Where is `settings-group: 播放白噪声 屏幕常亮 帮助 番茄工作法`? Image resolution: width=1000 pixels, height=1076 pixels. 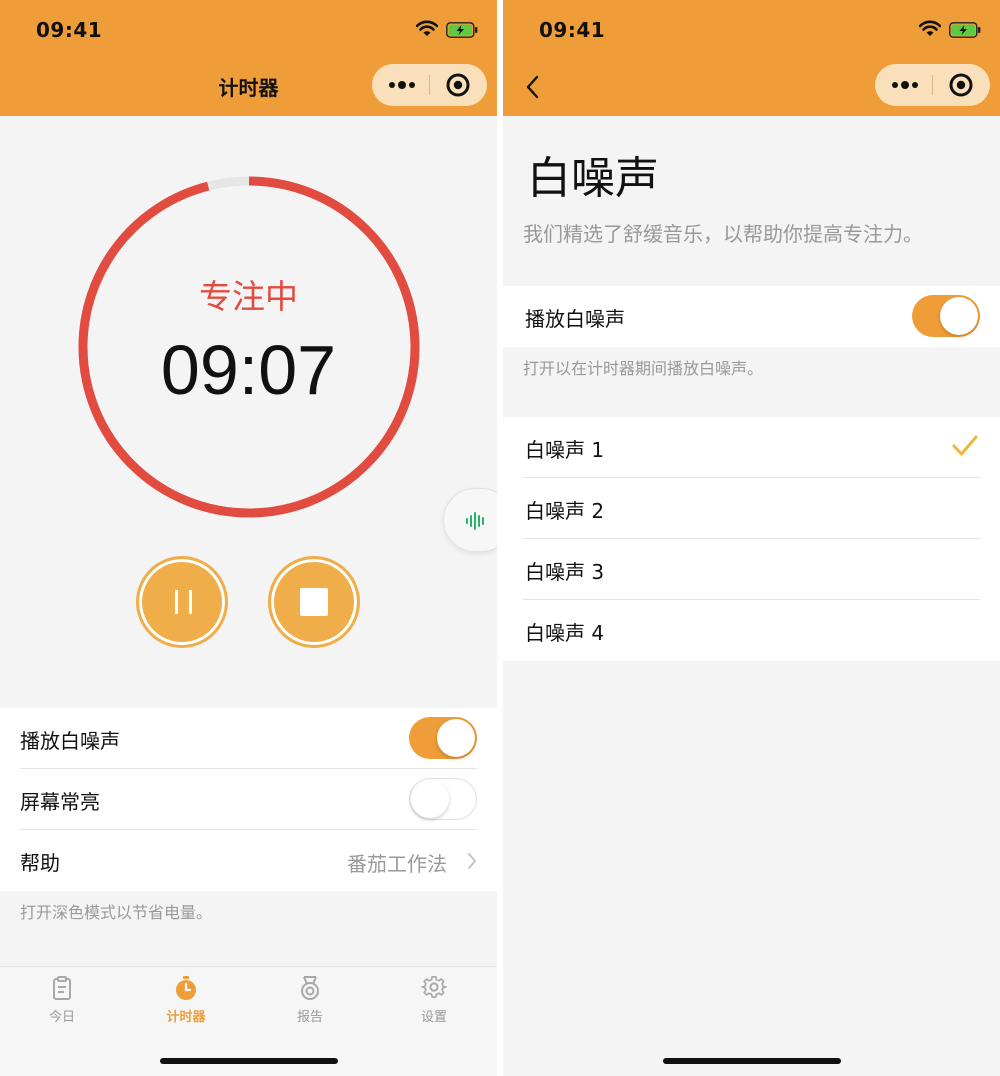
settings-group: 播放白噪声 屏幕常亮 帮助 番茄工作法 is located at coordinates (248, 799).